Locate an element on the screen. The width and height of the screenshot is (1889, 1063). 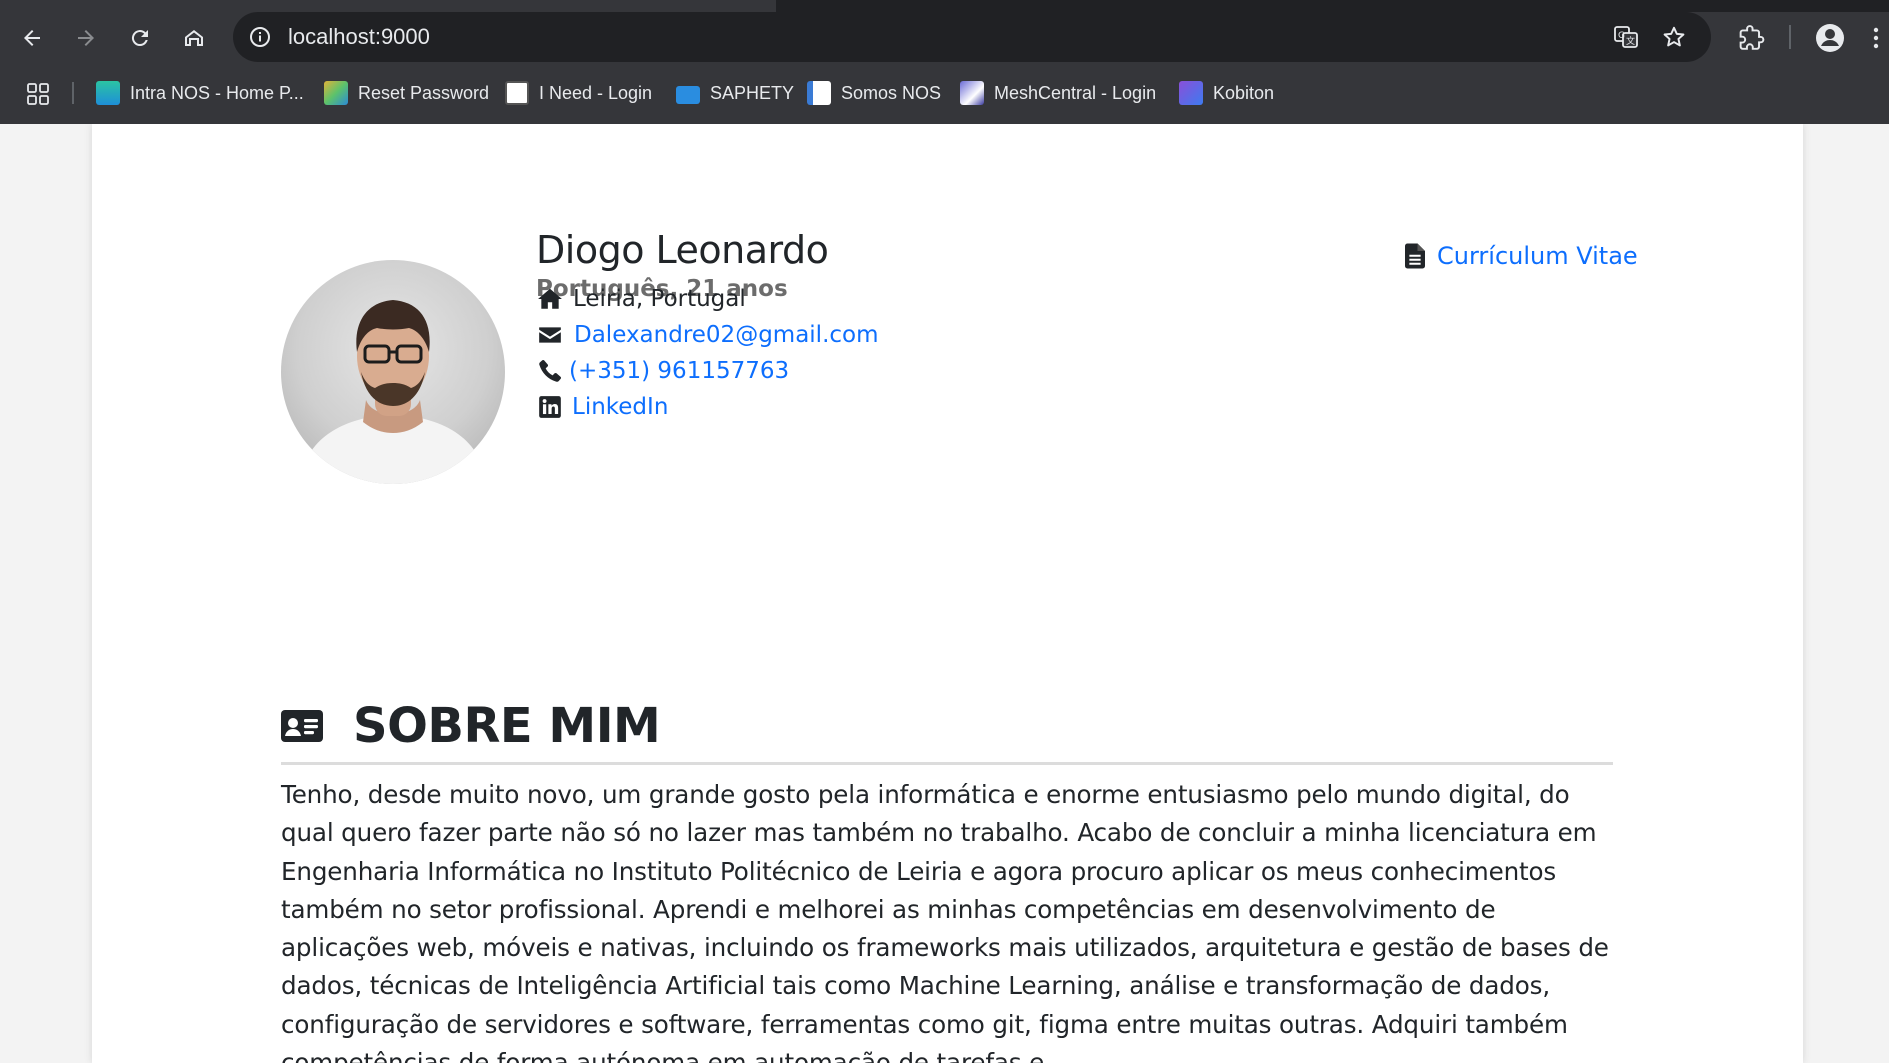
profile-button is located at coordinates (1830, 38).